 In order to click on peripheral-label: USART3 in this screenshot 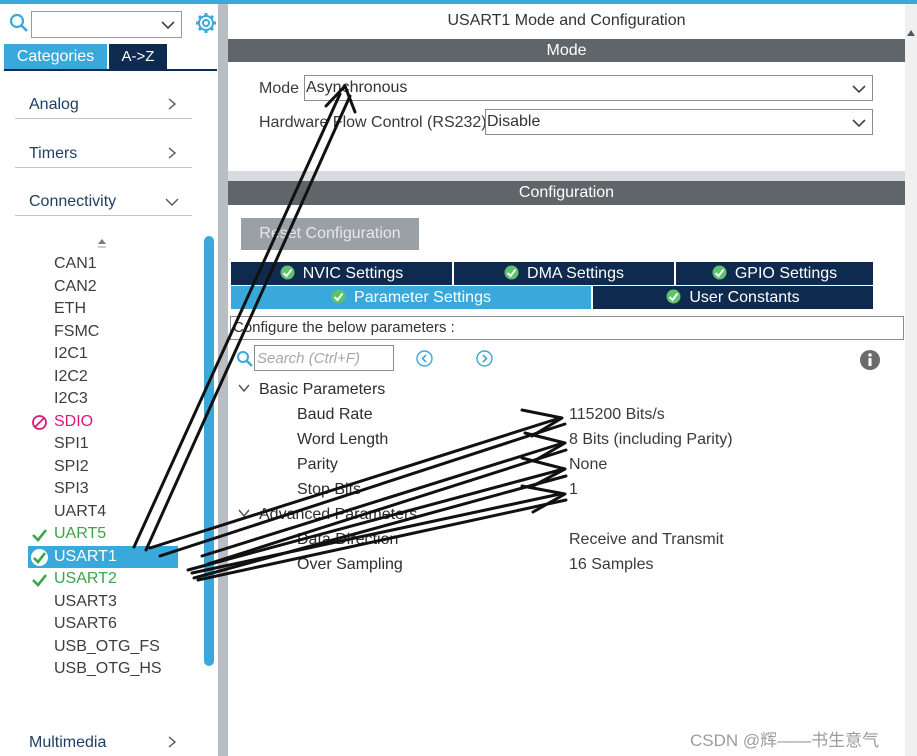, I will do `click(85, 601)`.